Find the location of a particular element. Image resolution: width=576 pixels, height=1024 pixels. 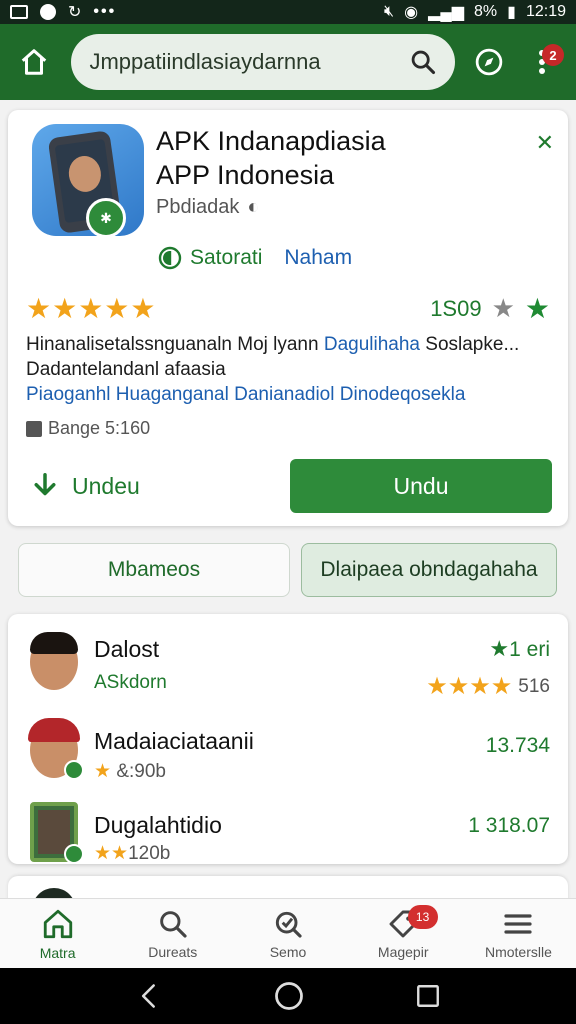

more-dots-icon: ••• is located at coordinates (105, 11).